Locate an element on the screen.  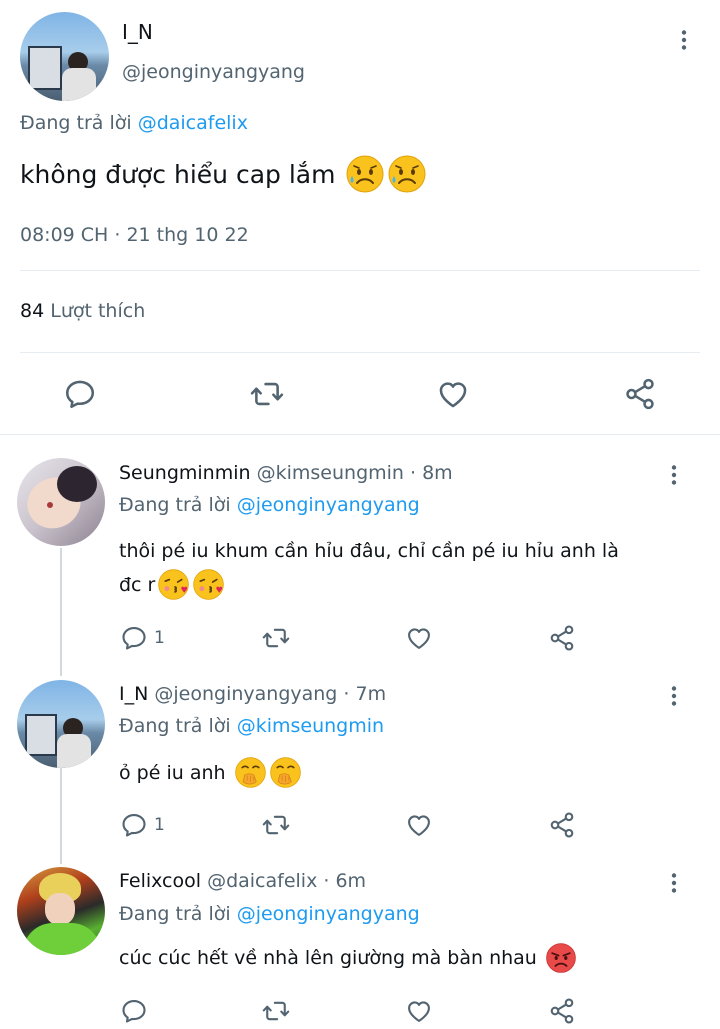
reply-header: Felixcool @daicafelix · 6m is located at coordinates (242, 881).